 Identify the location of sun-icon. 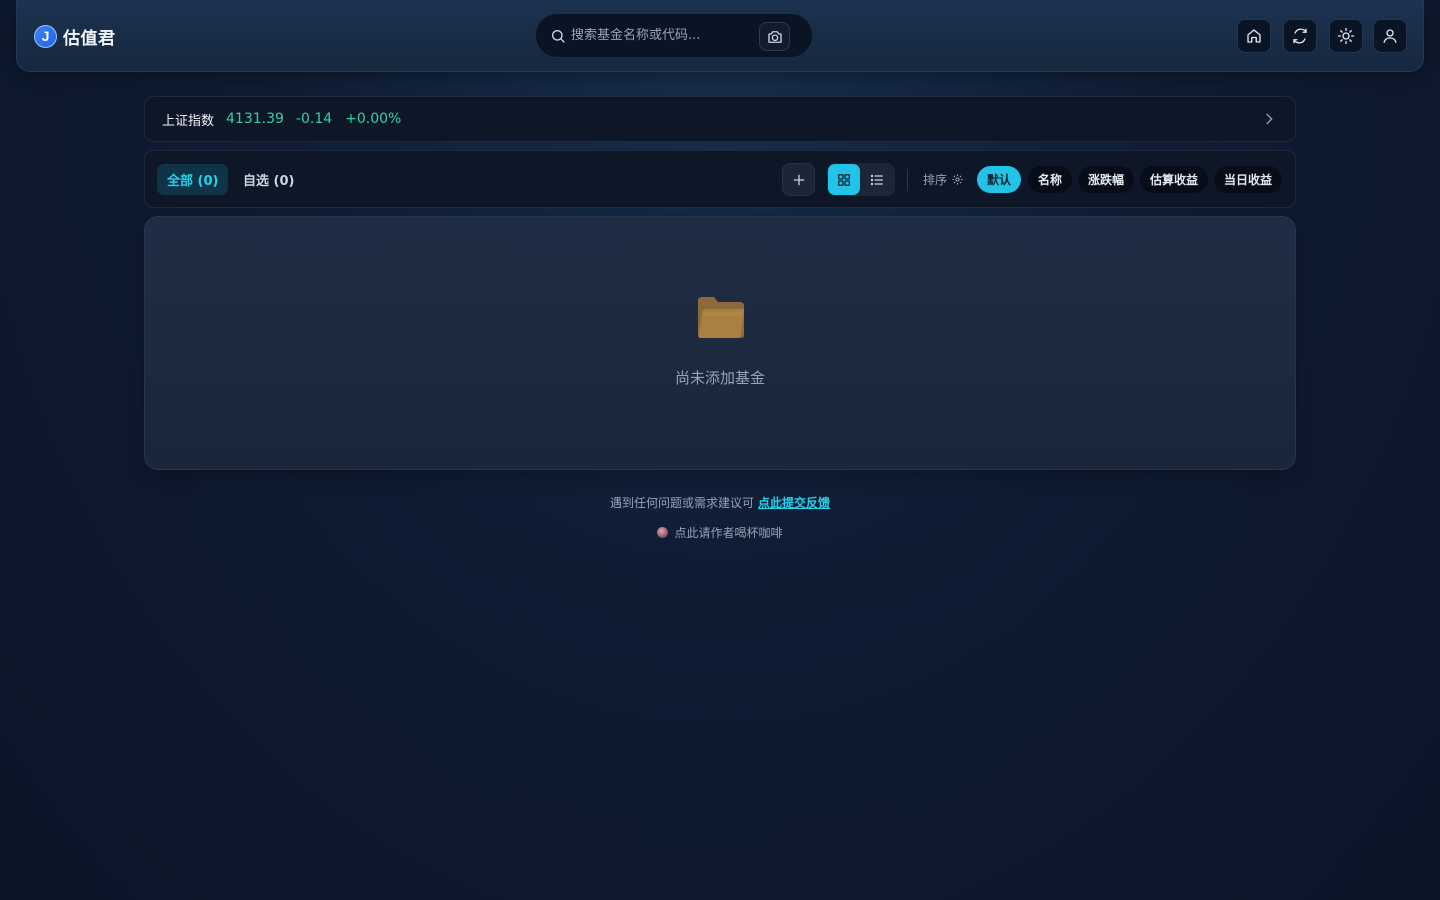
(1346, 36).